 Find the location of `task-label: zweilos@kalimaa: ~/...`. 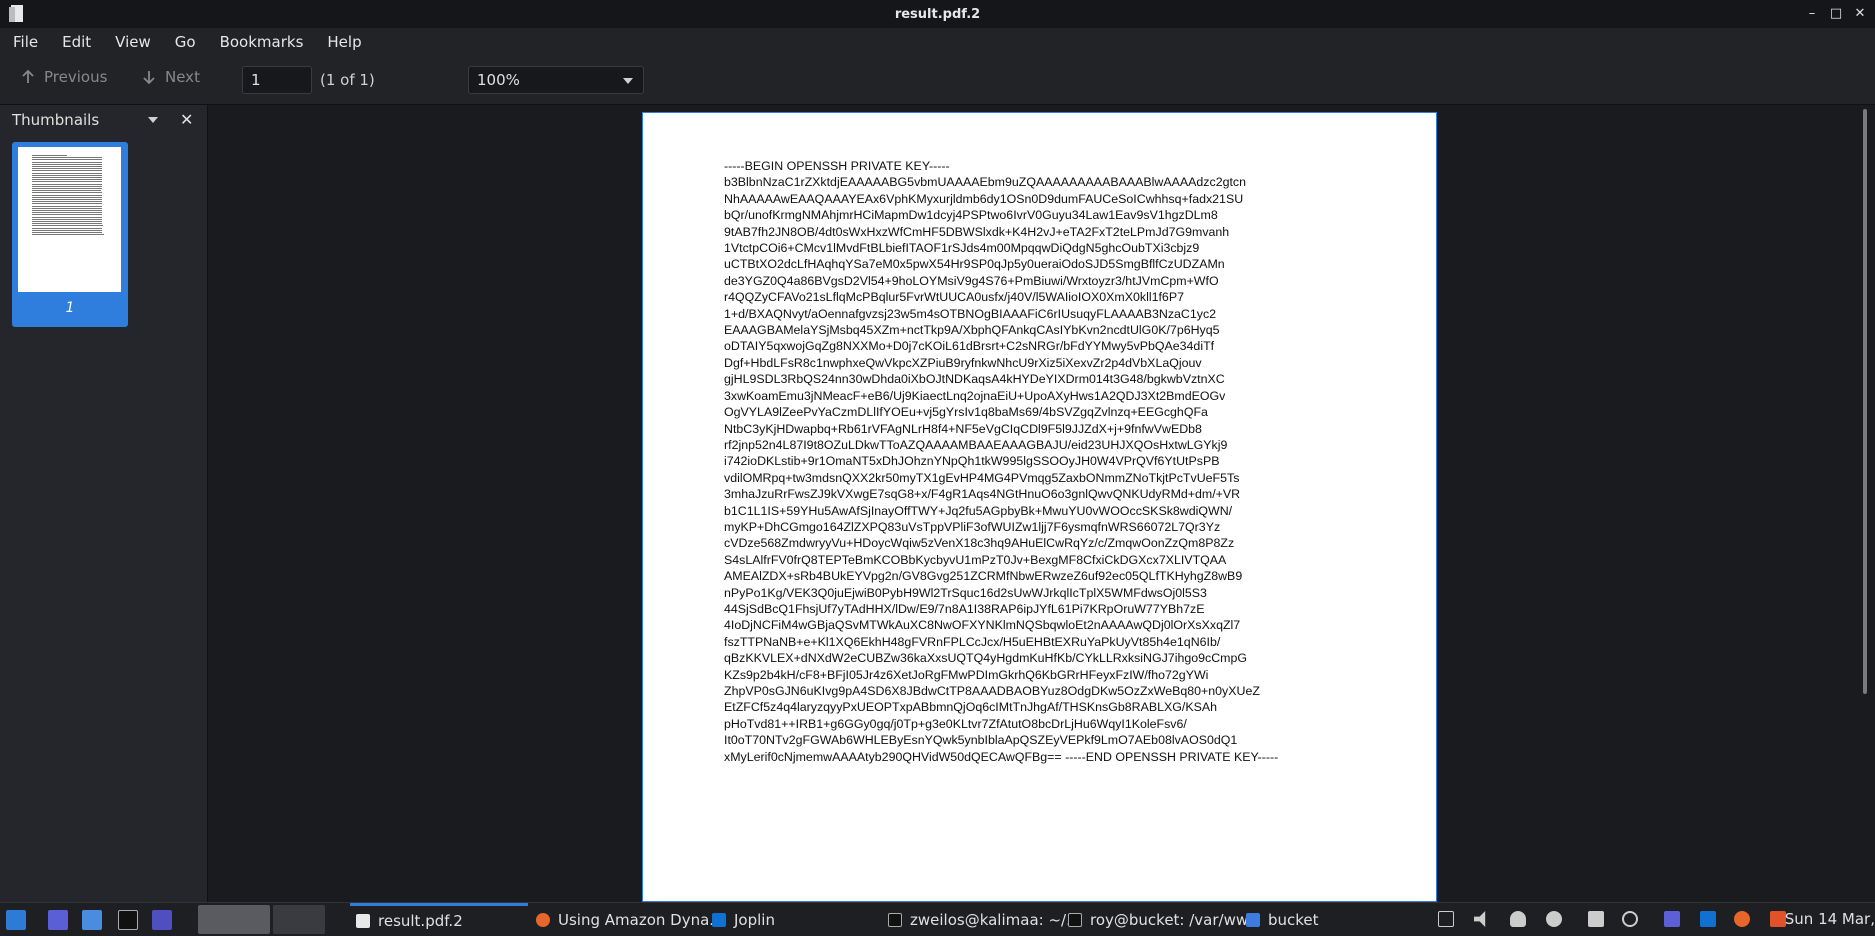

task-label: zweilos@kalimaa: ~/... is located at coordinates (995, 919).